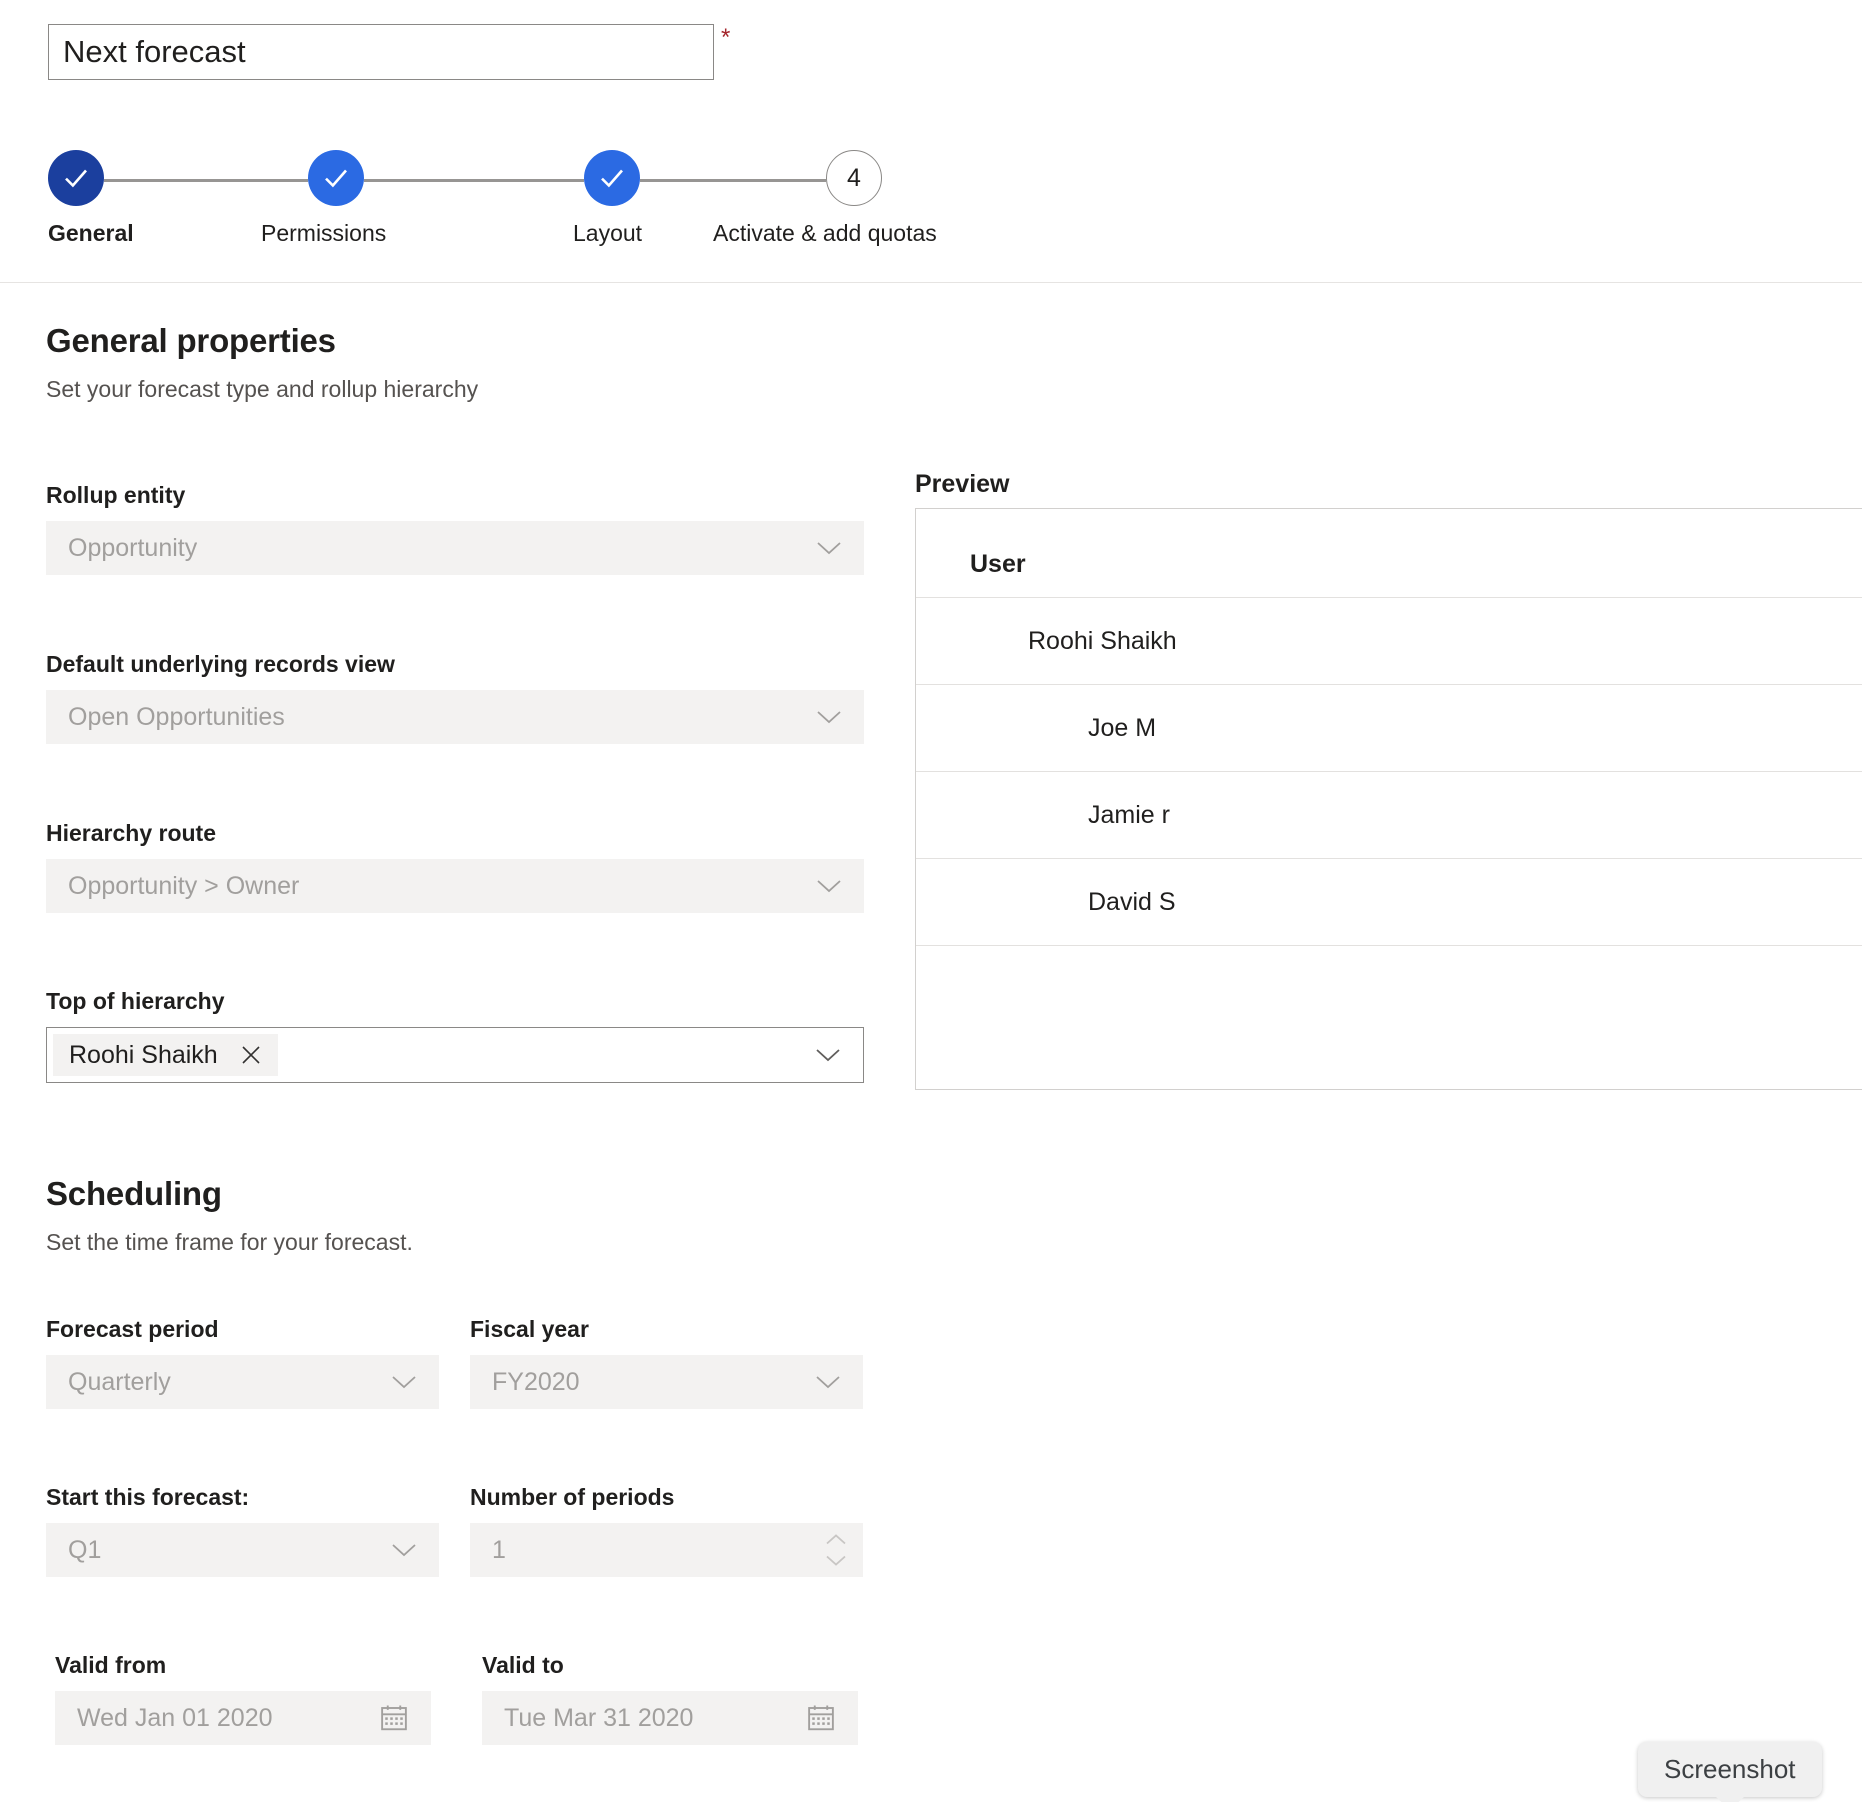 The width and height of the screenshot is (1862, 1802). Describe the element at coordinates (455, 1055) in the screenshot. I see `top-of-hierarchy-picker: Roohi Shaikh` at that location.